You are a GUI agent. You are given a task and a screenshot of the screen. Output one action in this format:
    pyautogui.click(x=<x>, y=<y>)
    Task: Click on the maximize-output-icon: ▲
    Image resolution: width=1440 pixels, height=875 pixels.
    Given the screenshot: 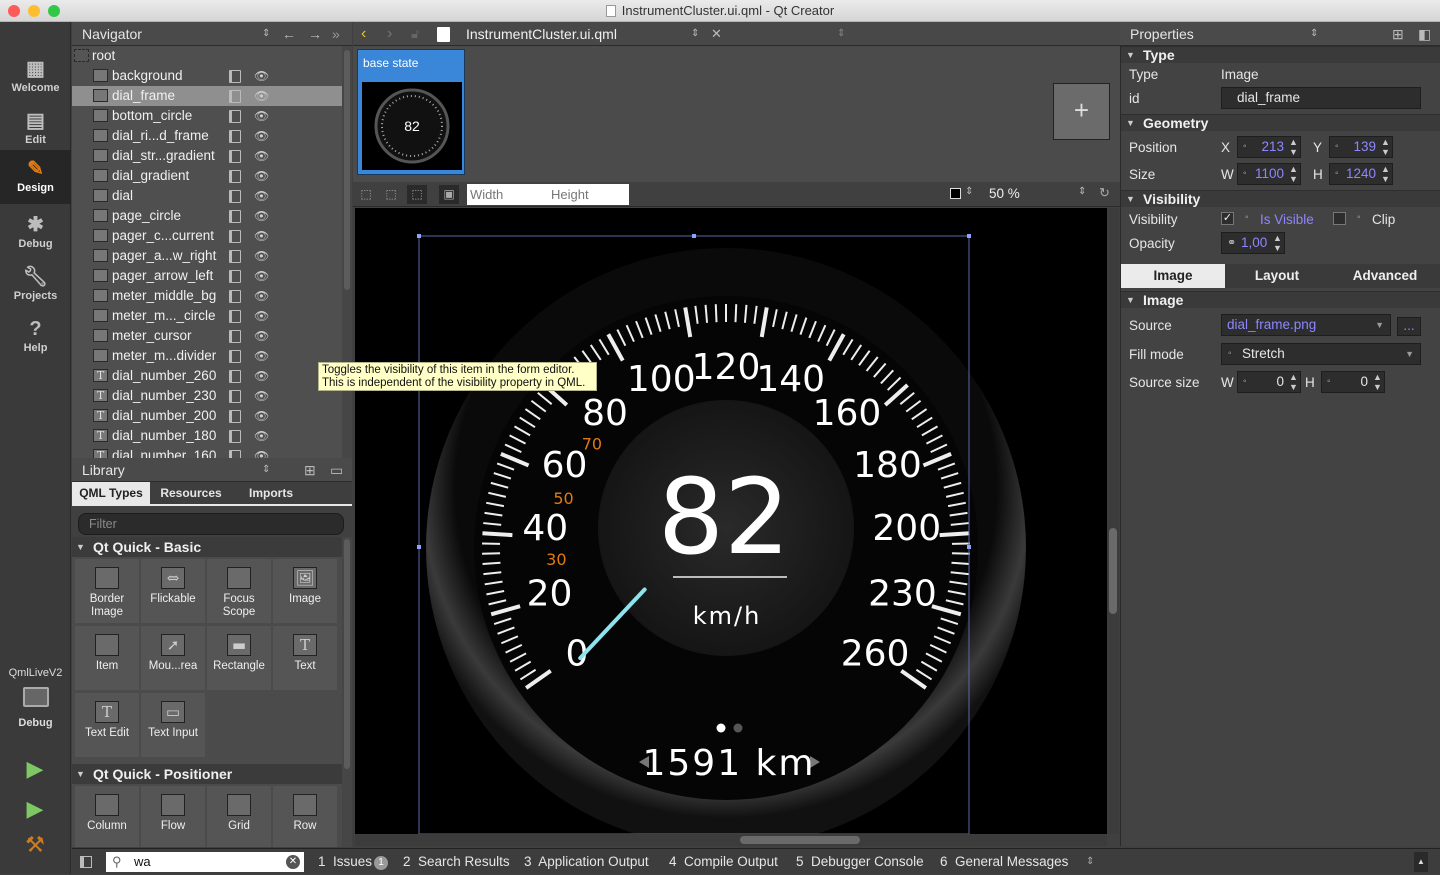 What is the action you would take?
    pyautogui.click(x=1421, y=862)
    